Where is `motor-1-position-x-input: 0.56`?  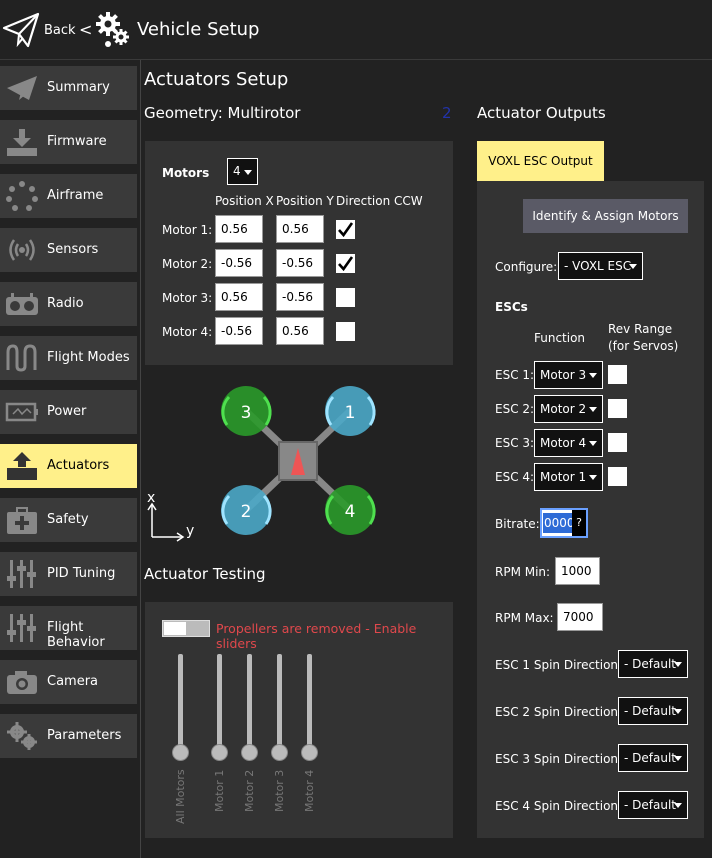
motor-1-position-x-input: 0.56 is located at coordinates (239, 229).